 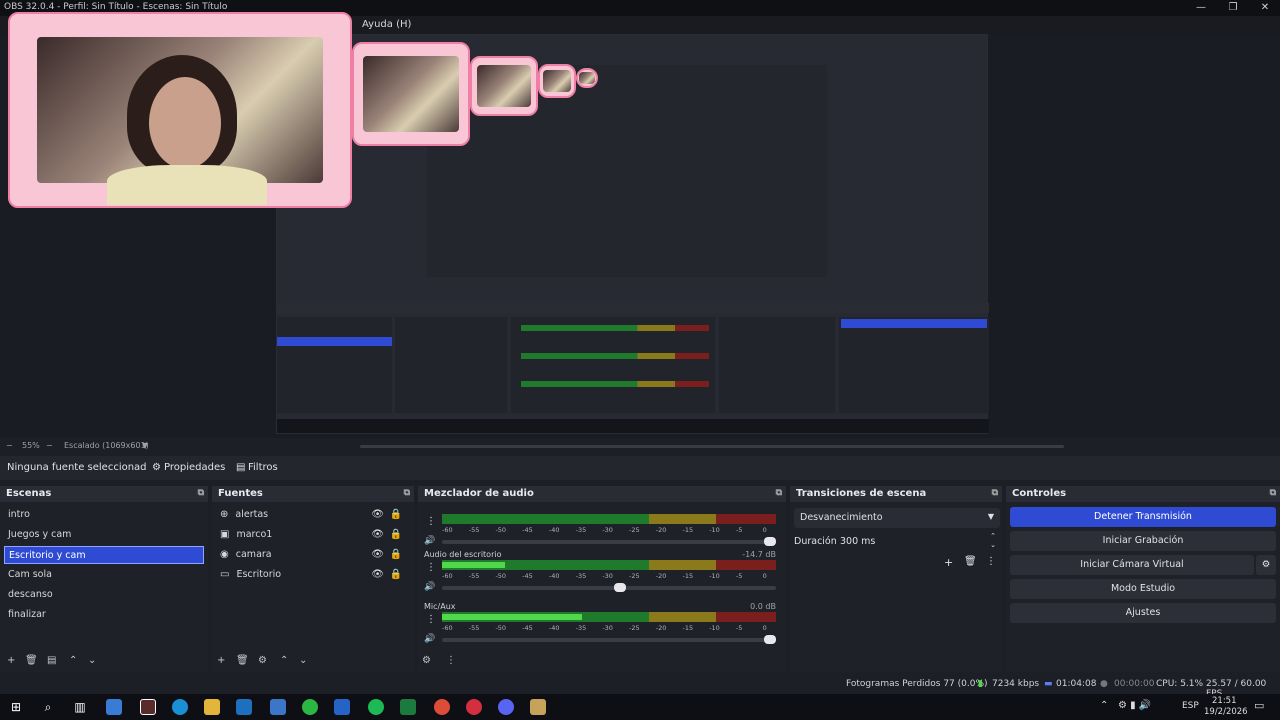 What do you see at coordinates (1048, 684) in the screenshot?
I see `stream-icon: ▬` at bounding box center [1048, 684].